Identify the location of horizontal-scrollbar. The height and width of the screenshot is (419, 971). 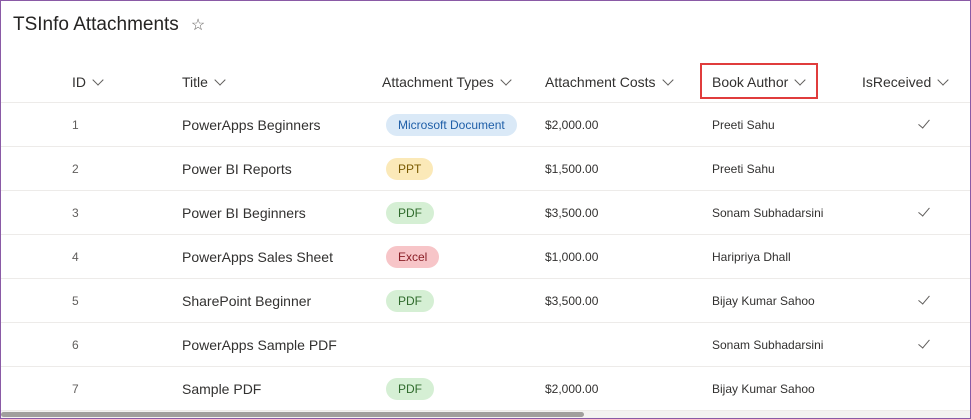
(485, 414).